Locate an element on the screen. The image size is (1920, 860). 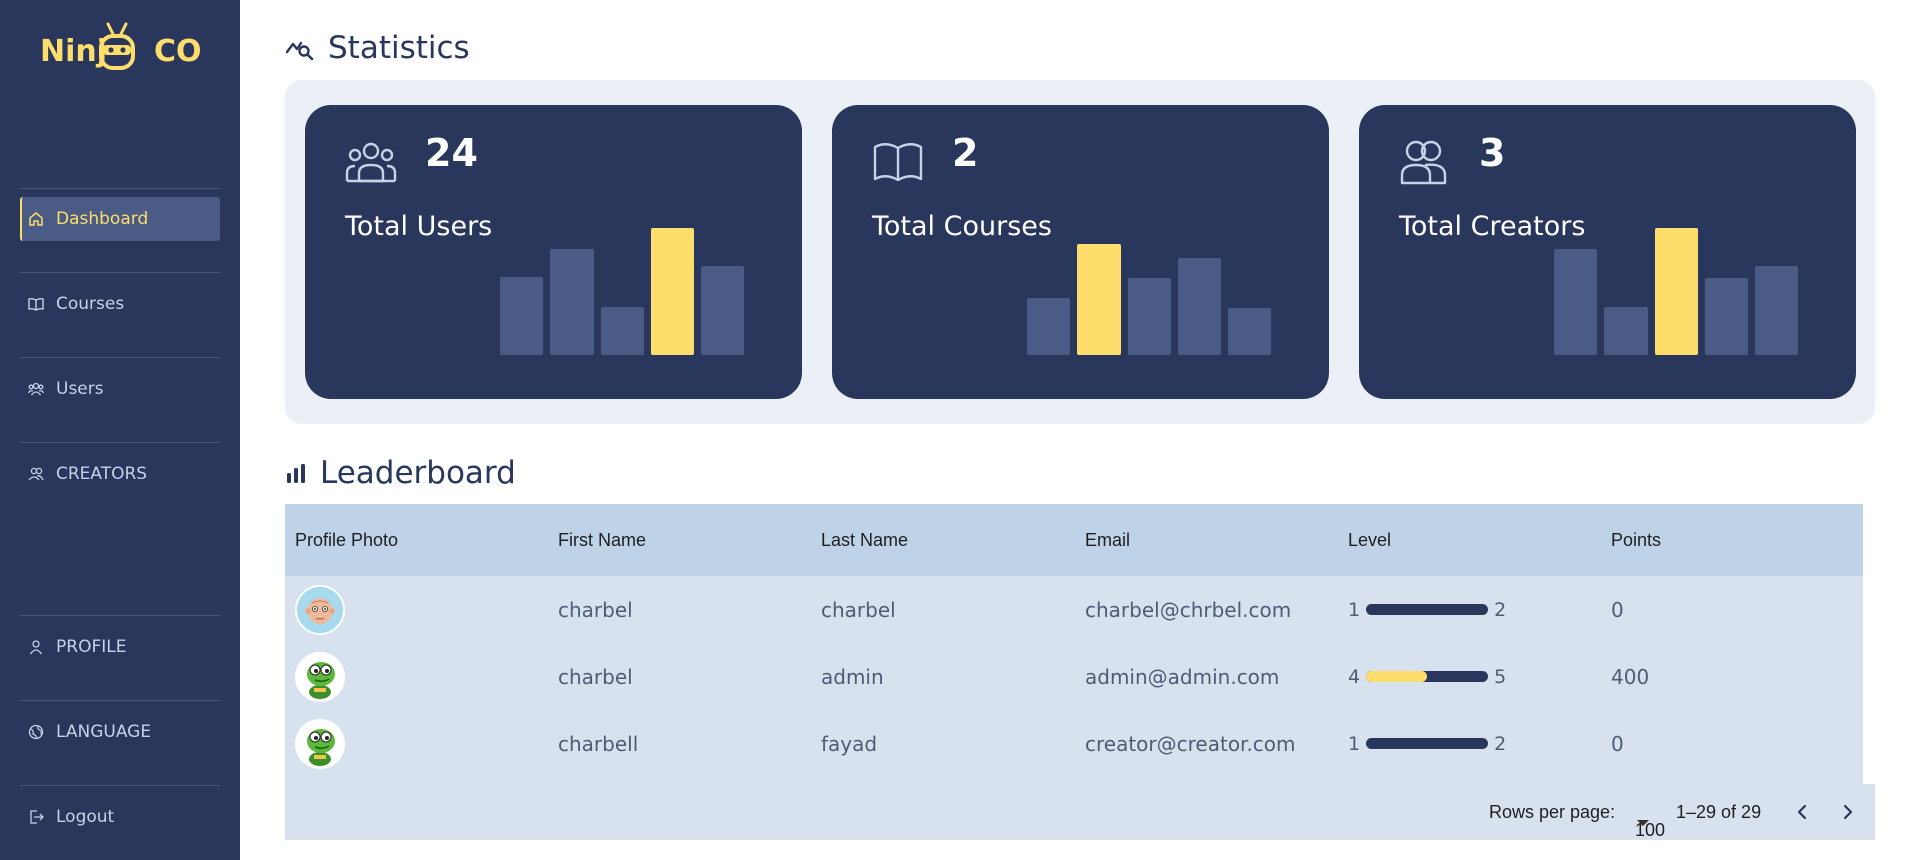
caret-down-icon is located at coordinates (1643, 823).